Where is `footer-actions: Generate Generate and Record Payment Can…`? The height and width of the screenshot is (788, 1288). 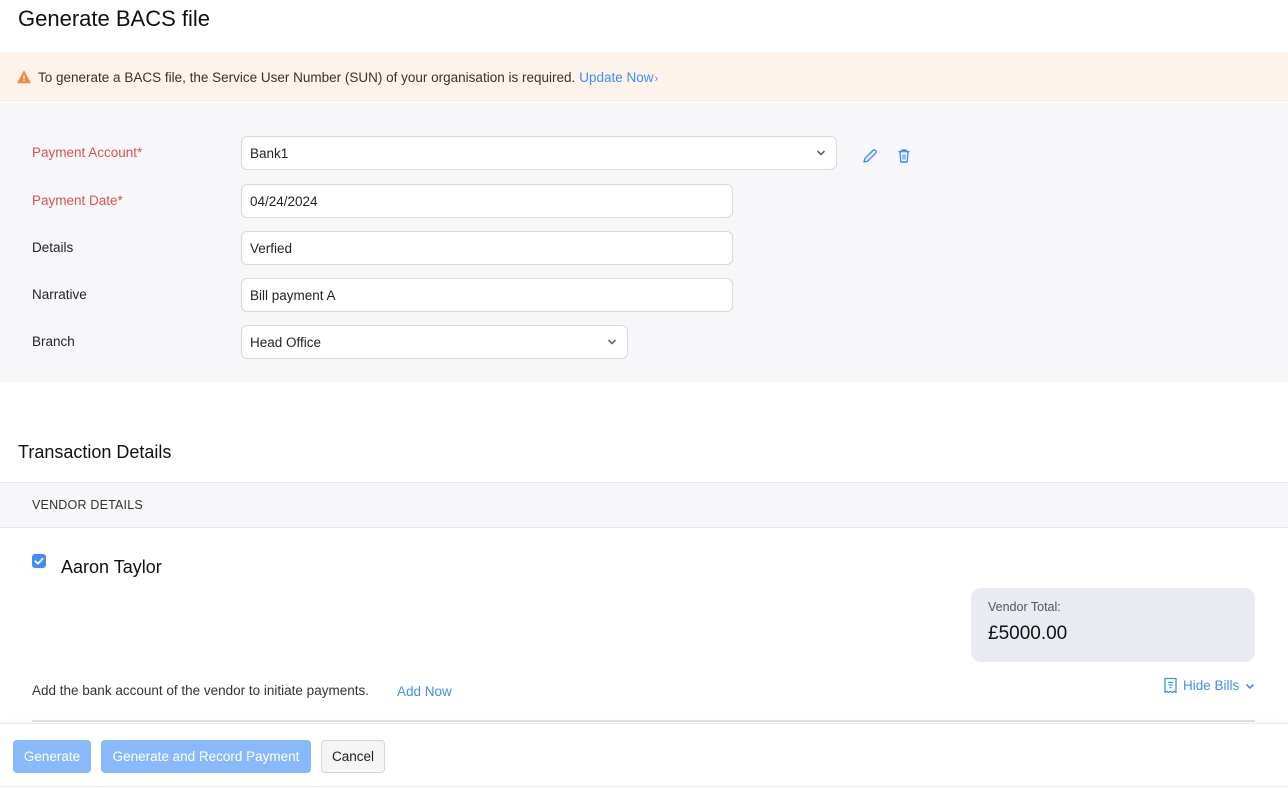
footer-actions: Generate Generate and Record Payment Can… is located at coordinates (644, 755).